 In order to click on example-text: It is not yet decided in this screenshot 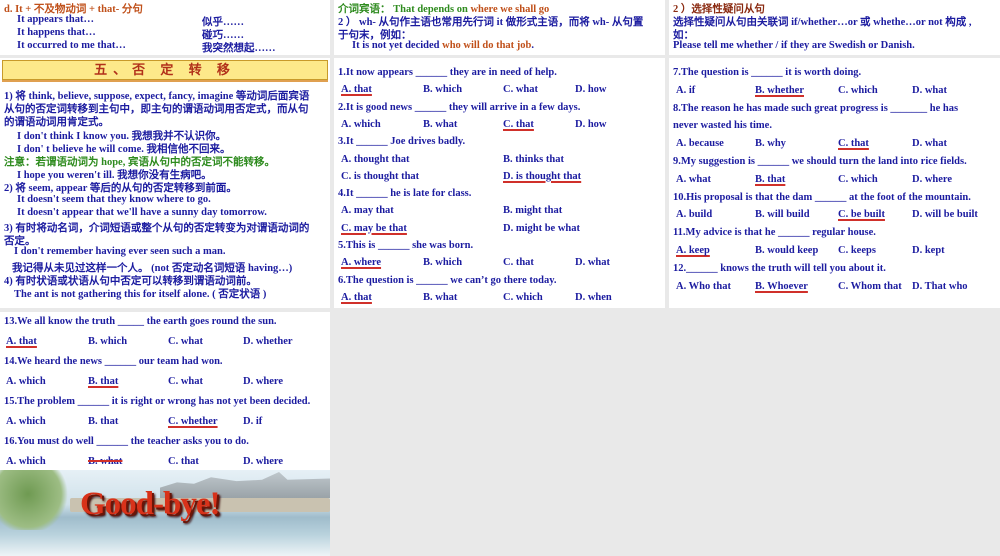, I will do `click(397, 45)`.